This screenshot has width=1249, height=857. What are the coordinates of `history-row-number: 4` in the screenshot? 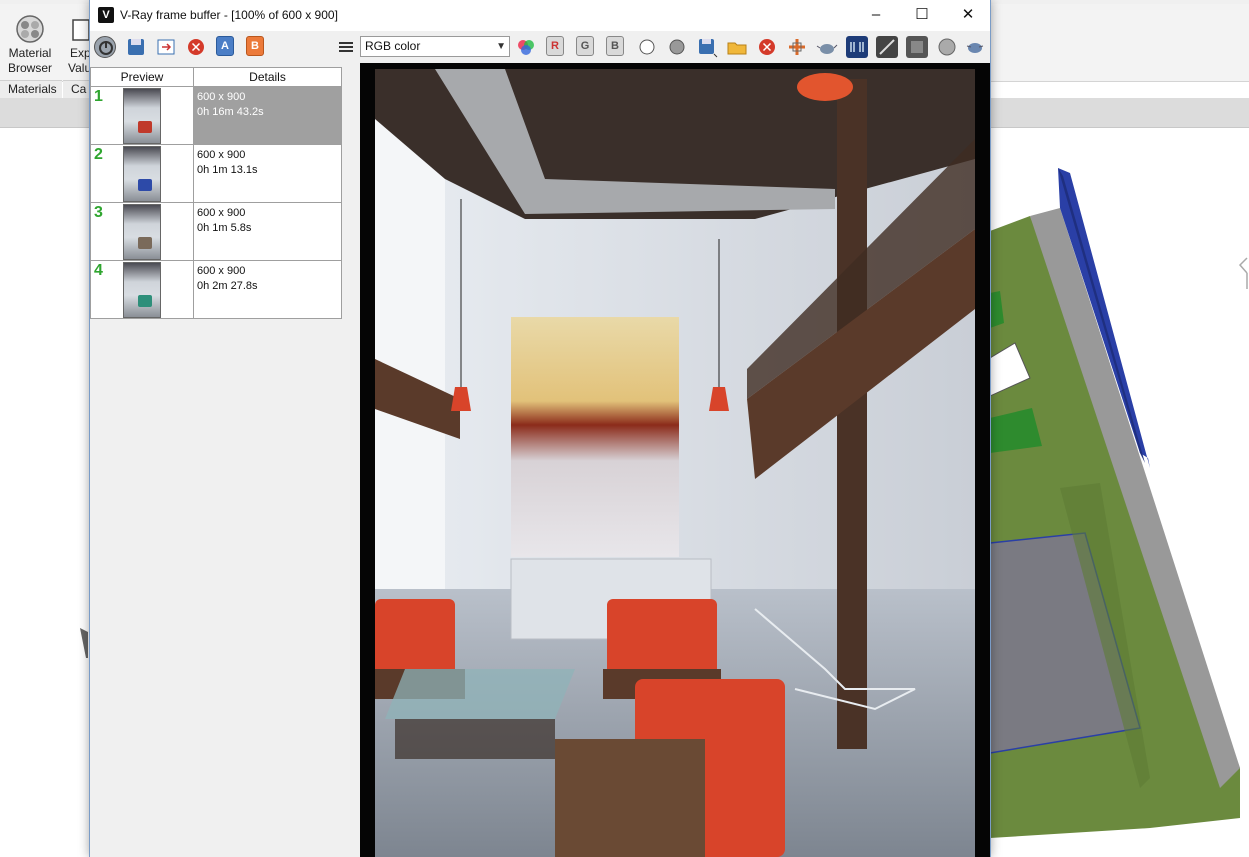 It's located at (98, 270).